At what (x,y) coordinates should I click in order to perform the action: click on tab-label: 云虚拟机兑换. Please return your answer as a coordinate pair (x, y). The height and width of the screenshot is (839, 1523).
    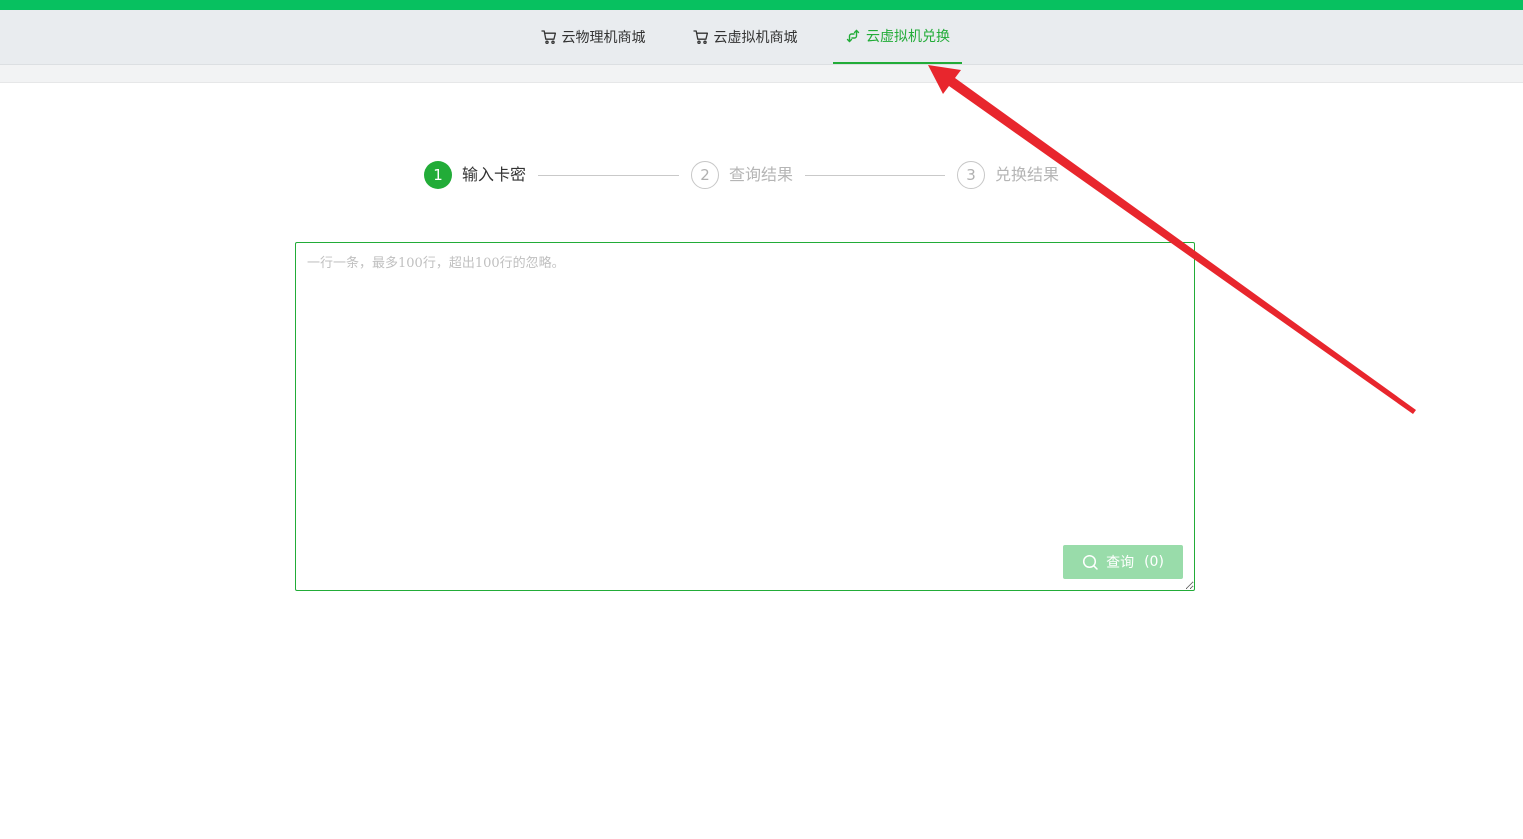
    Looking at the image, I should click on (908, 37).